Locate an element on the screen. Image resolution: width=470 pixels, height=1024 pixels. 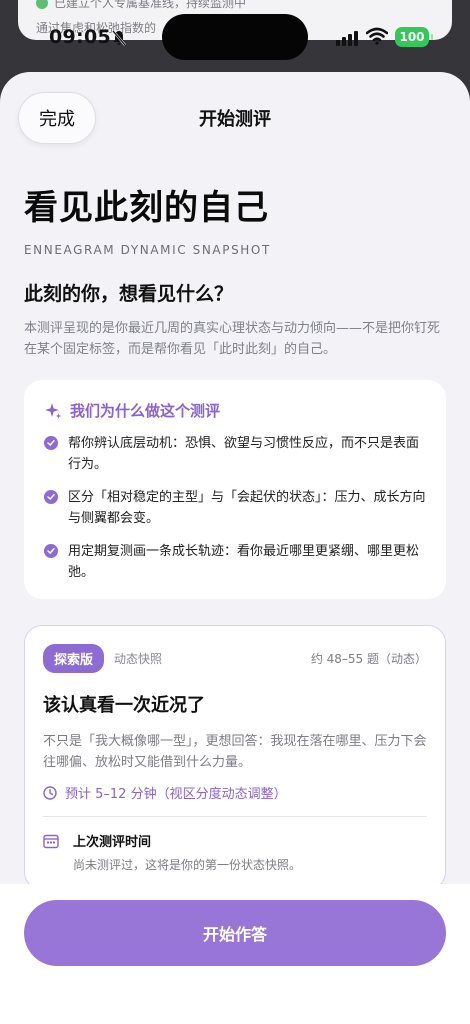
why-item: 用定期复测画一条成长轨迹：看你最近哪里更紧绷、哪里更松弛。 is located at coordinates (235, 562).